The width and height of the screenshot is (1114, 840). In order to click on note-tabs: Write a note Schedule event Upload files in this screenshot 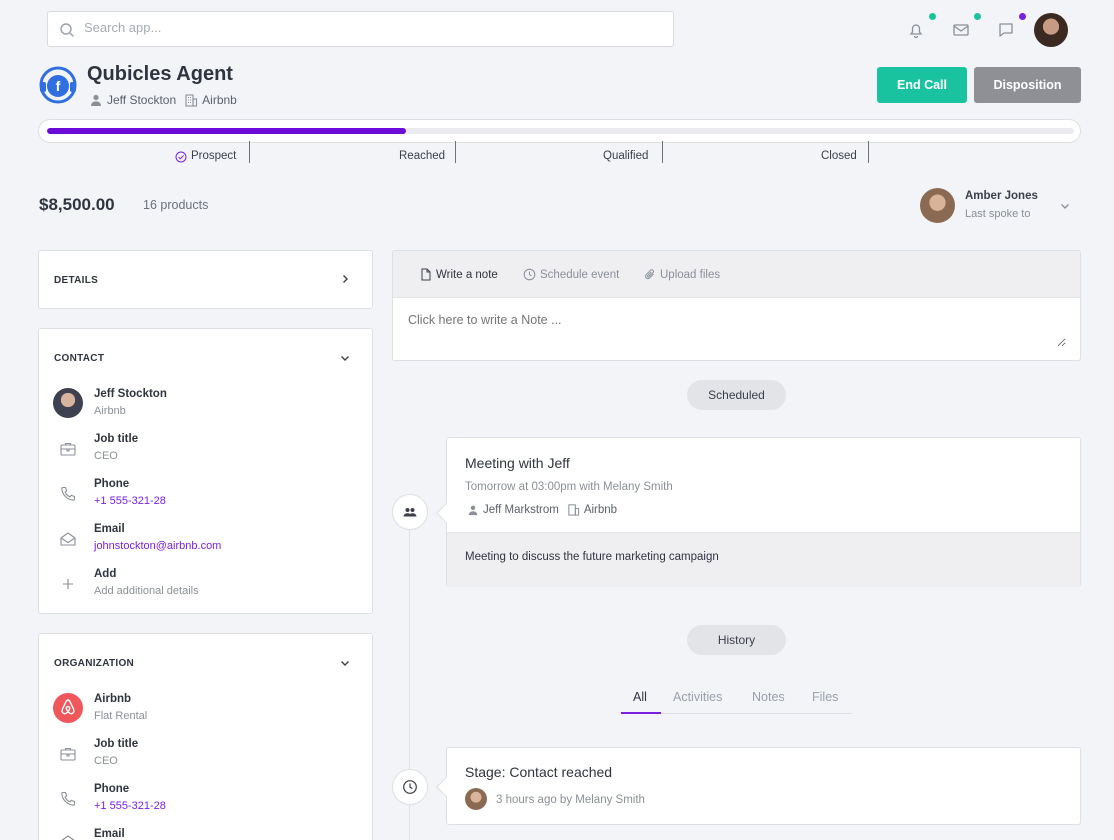, I will do `click(736, 274)`.